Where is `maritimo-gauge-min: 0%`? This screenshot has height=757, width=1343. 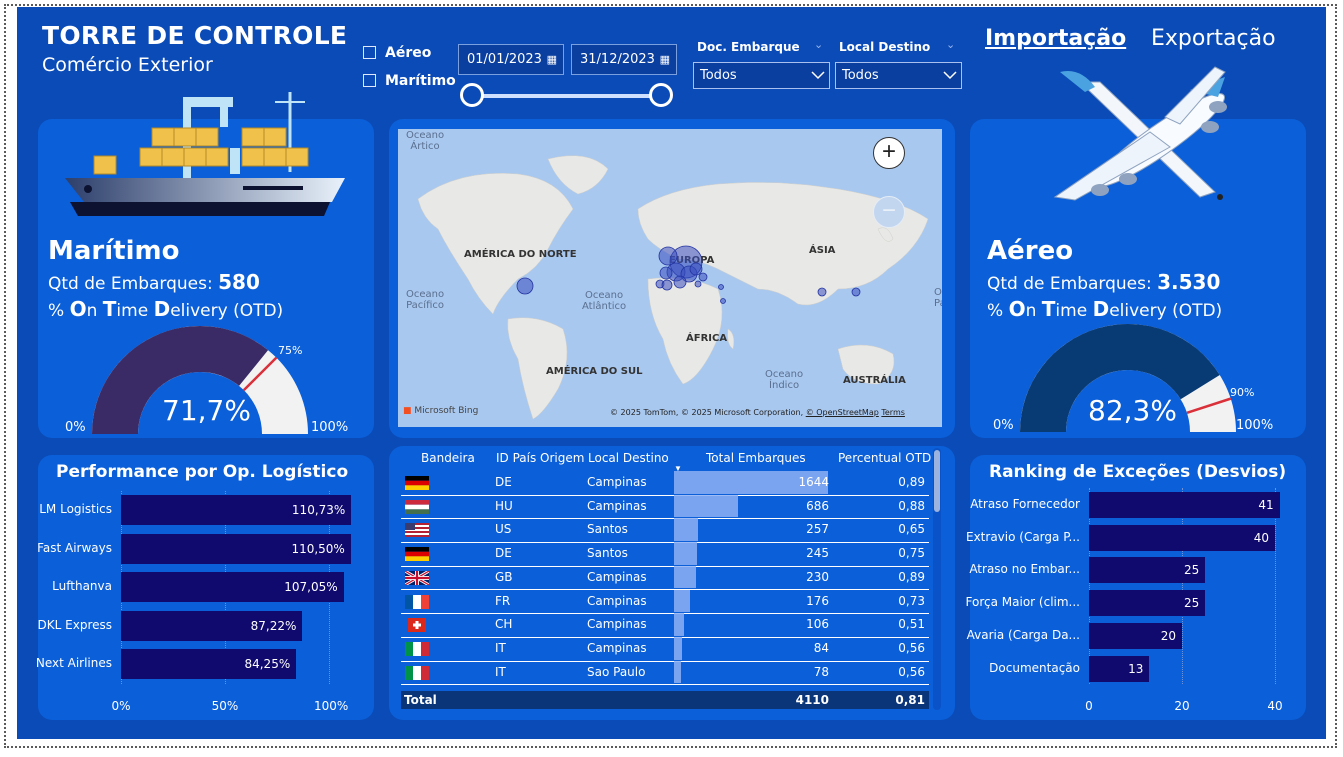 maritimo-gauge-min: 0% is located at coordinates (75, 427).